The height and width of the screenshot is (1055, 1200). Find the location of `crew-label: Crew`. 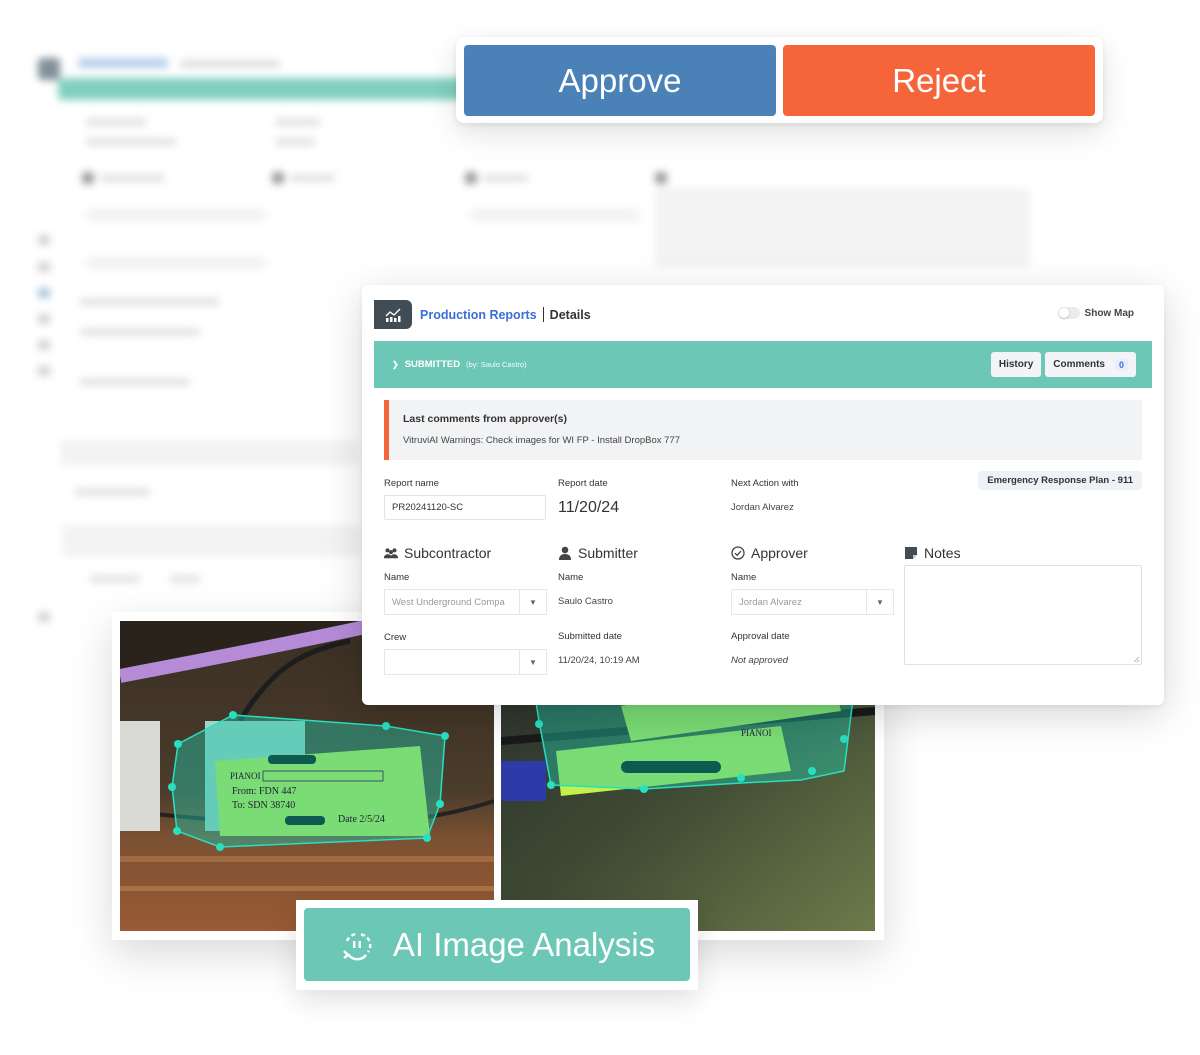

crew-label: Crew is located at coordinates (395, 637).